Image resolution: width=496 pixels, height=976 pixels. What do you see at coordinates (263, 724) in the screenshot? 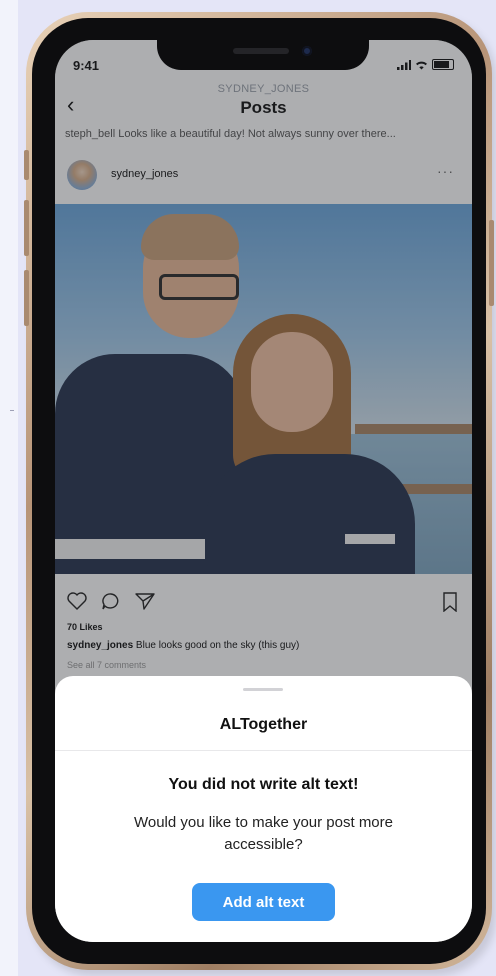
I see `sheet-title: ALTogether` at bounding box center [263, 724].